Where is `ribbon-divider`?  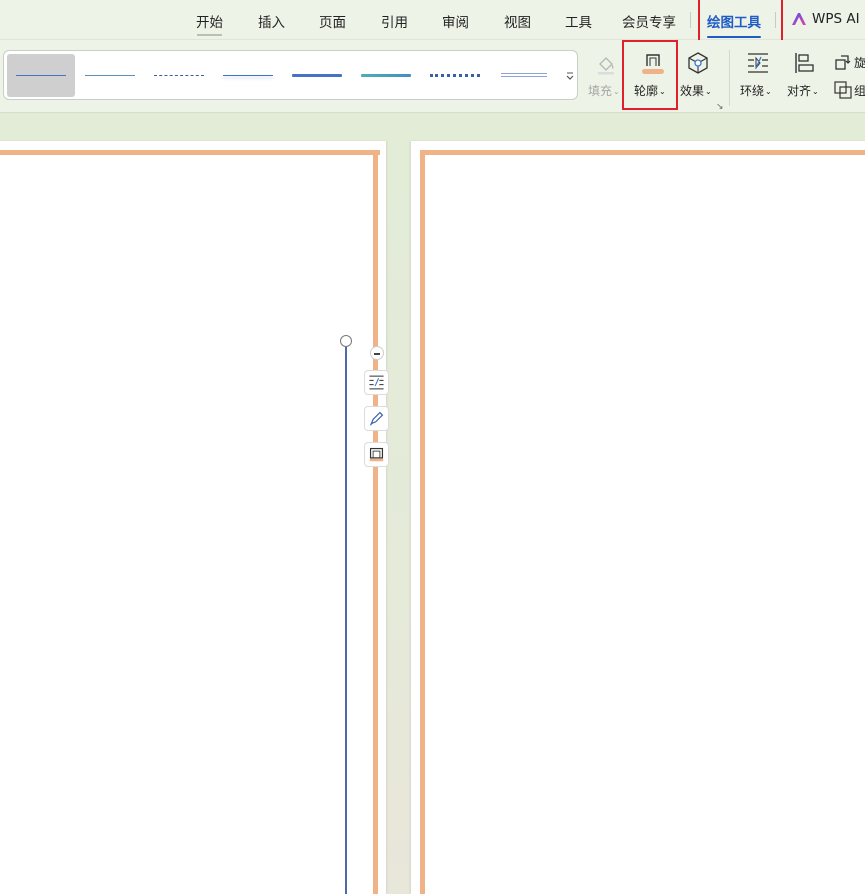
ribbon-divider is located at coordinates (729, 78).